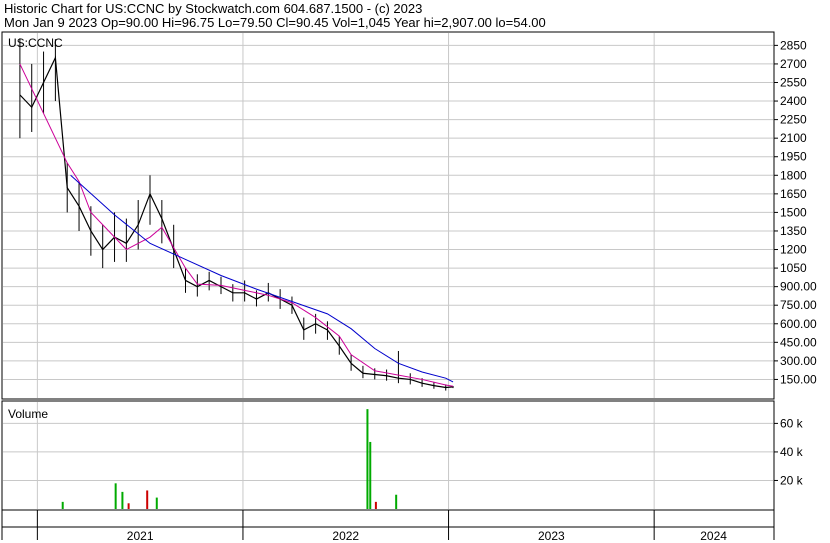 The image size is (830, 543). Describe the element at coordinates (793, 268) in the screenshot. I see `price-tick-label: 1050` at that location.